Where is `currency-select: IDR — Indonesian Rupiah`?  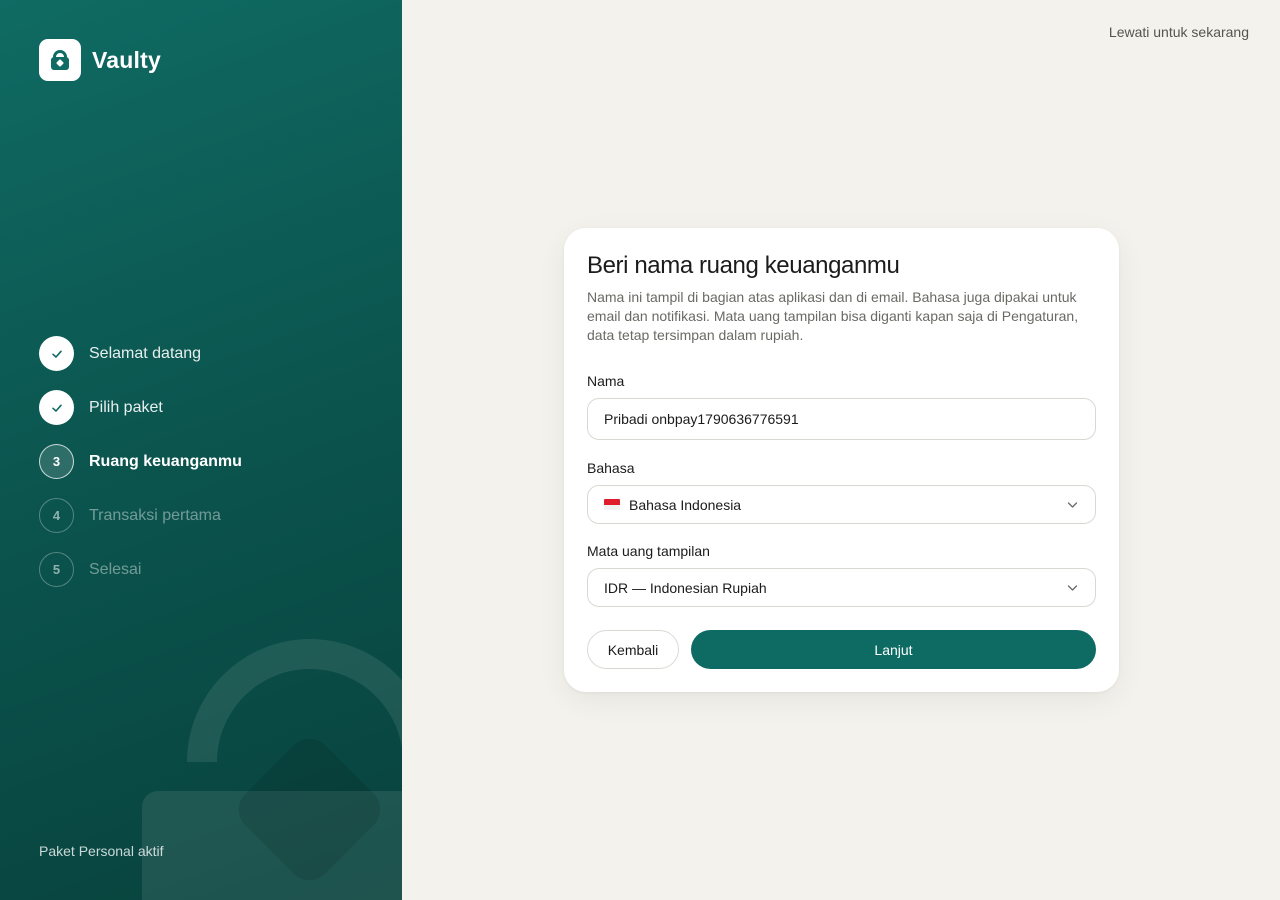 currency-select: IDR — Indonesian Rupiah is located at coordinates (841, 587).